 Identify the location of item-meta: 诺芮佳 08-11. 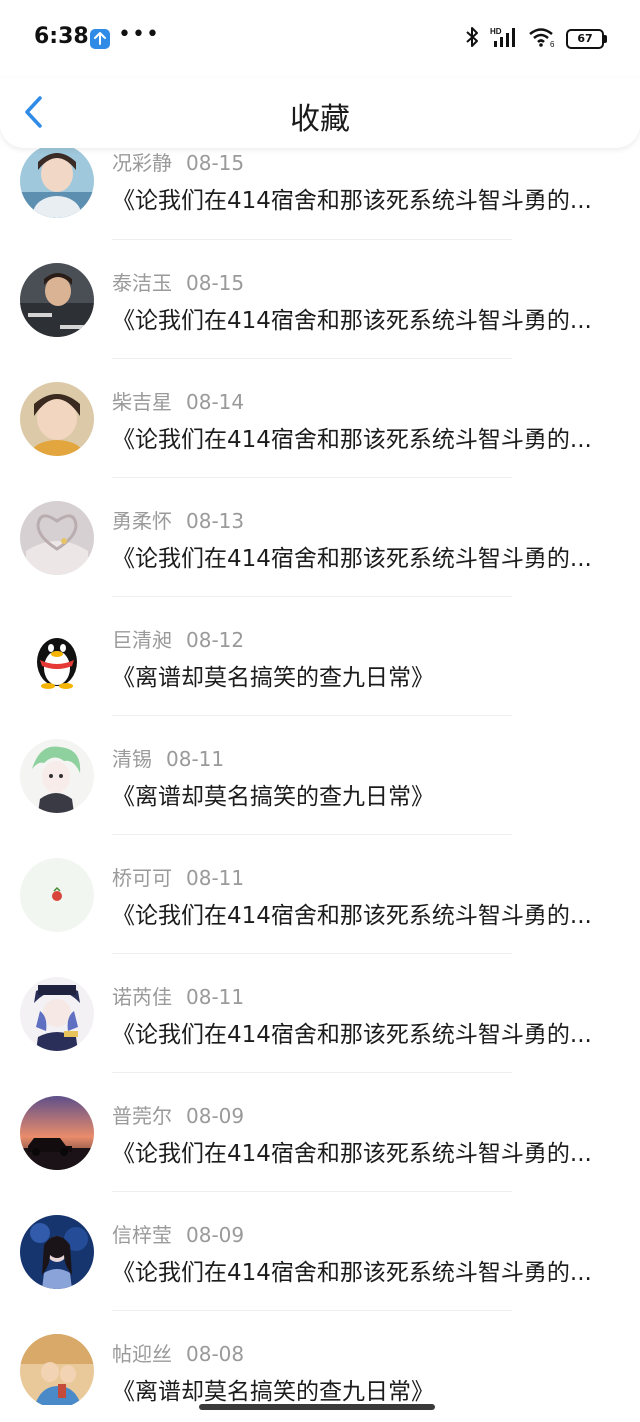
(178, 995).